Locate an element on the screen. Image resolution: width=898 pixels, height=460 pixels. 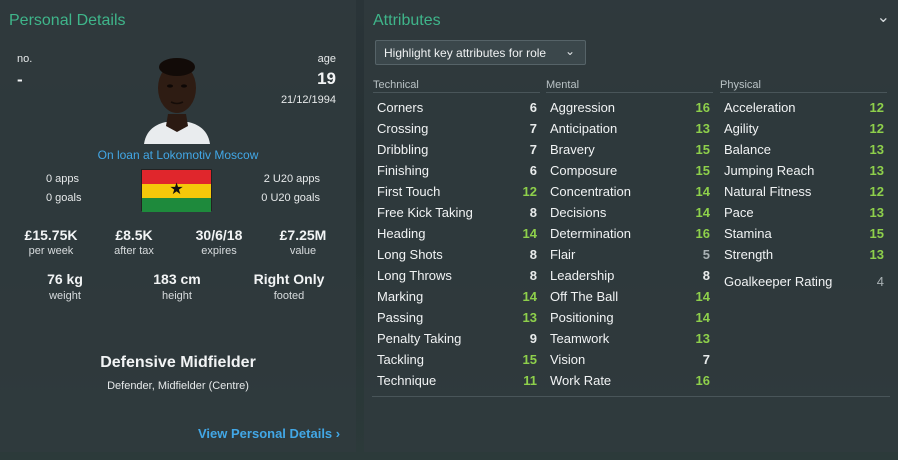
attribute-row: Concentration 14 is located at coordinates (629, 191).